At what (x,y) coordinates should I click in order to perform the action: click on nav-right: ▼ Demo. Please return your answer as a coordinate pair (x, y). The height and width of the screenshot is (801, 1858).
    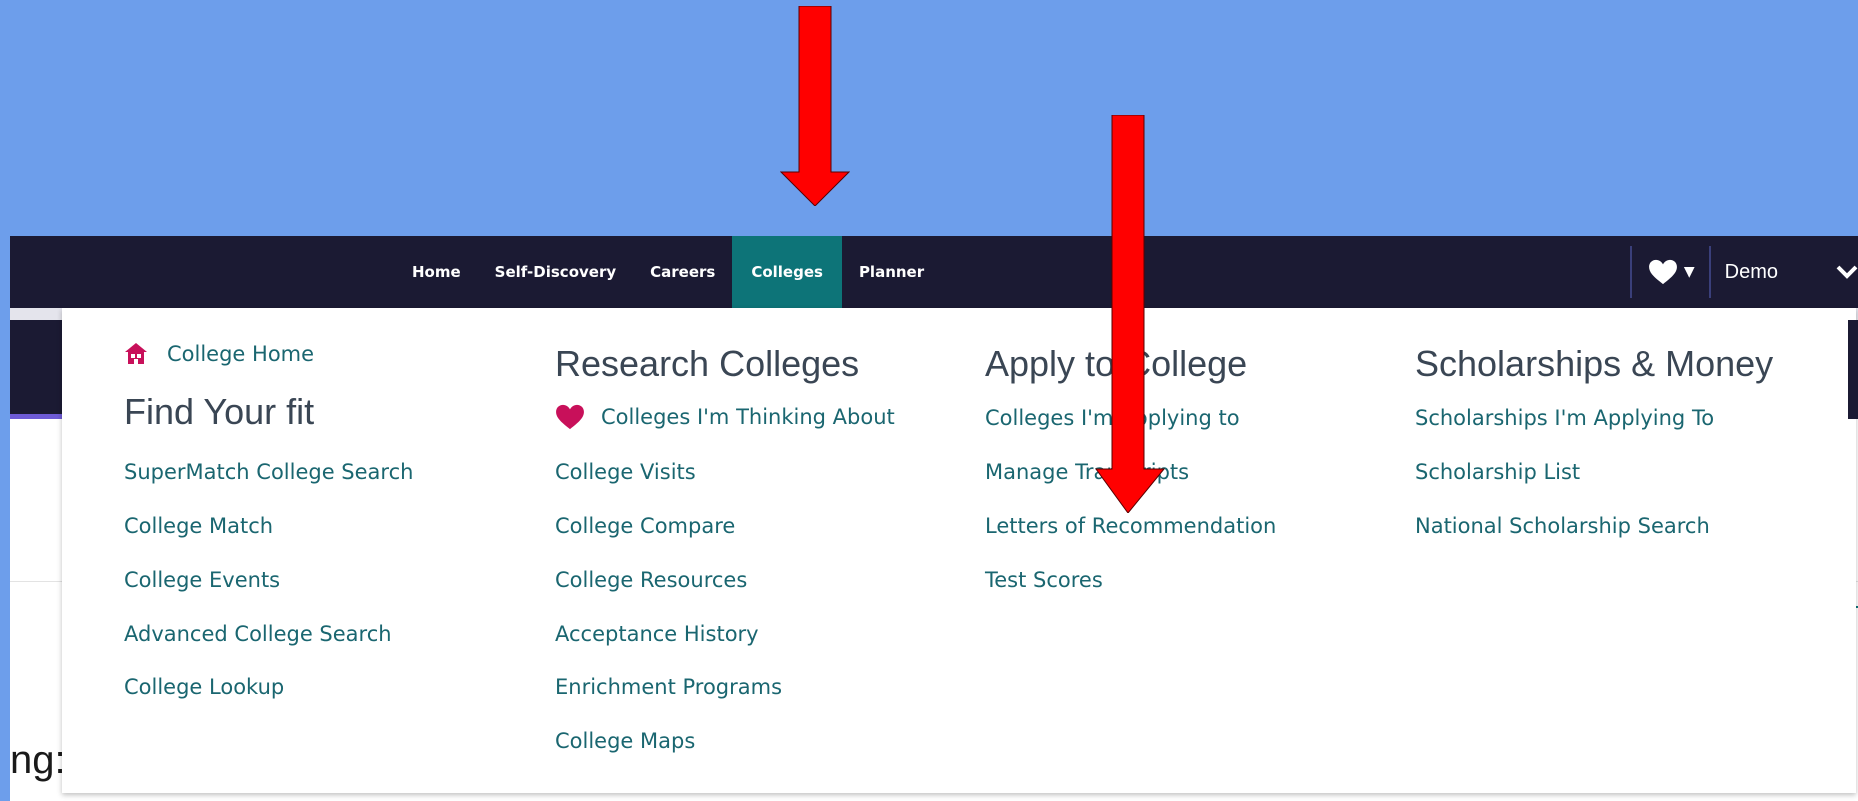
    Looking at the image, I should click on (1743, 272).